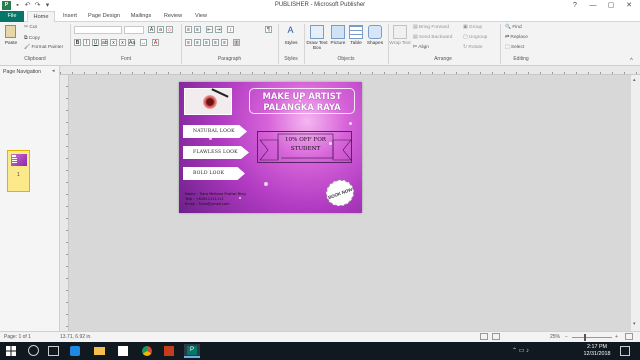 Image resolution: width=640 pixels, height=360 pixels. Describe the element at coordinates (30, 27) in the screenshot. I see `cut-button: ✂ Cut` at that location.